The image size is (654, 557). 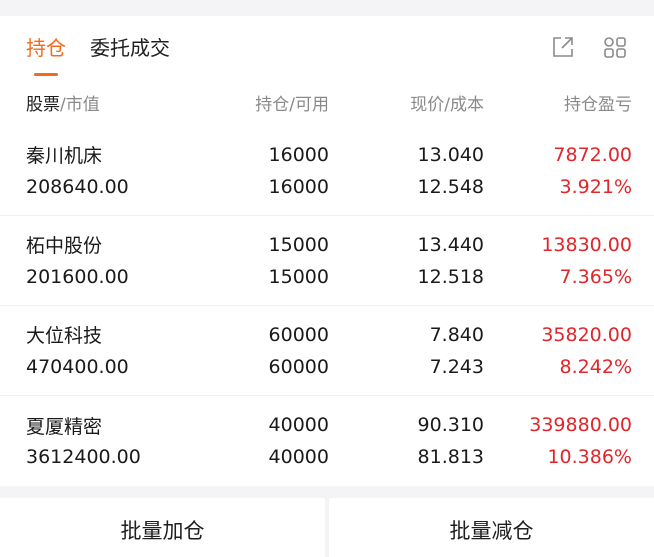 What do you see at coordinates (563, 47) in the screenshot?
I see `share-icon` at bounding box center [563, 47].